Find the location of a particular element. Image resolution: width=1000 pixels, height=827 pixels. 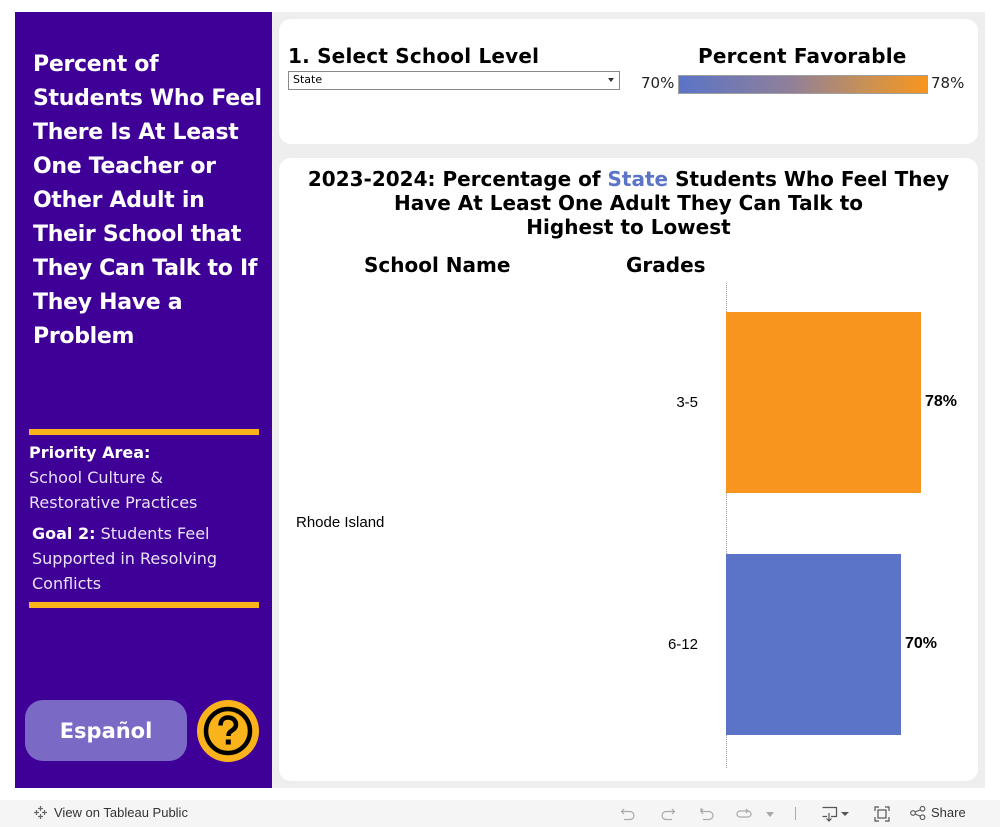

share-button: Share is located at coordinates (938, 812).